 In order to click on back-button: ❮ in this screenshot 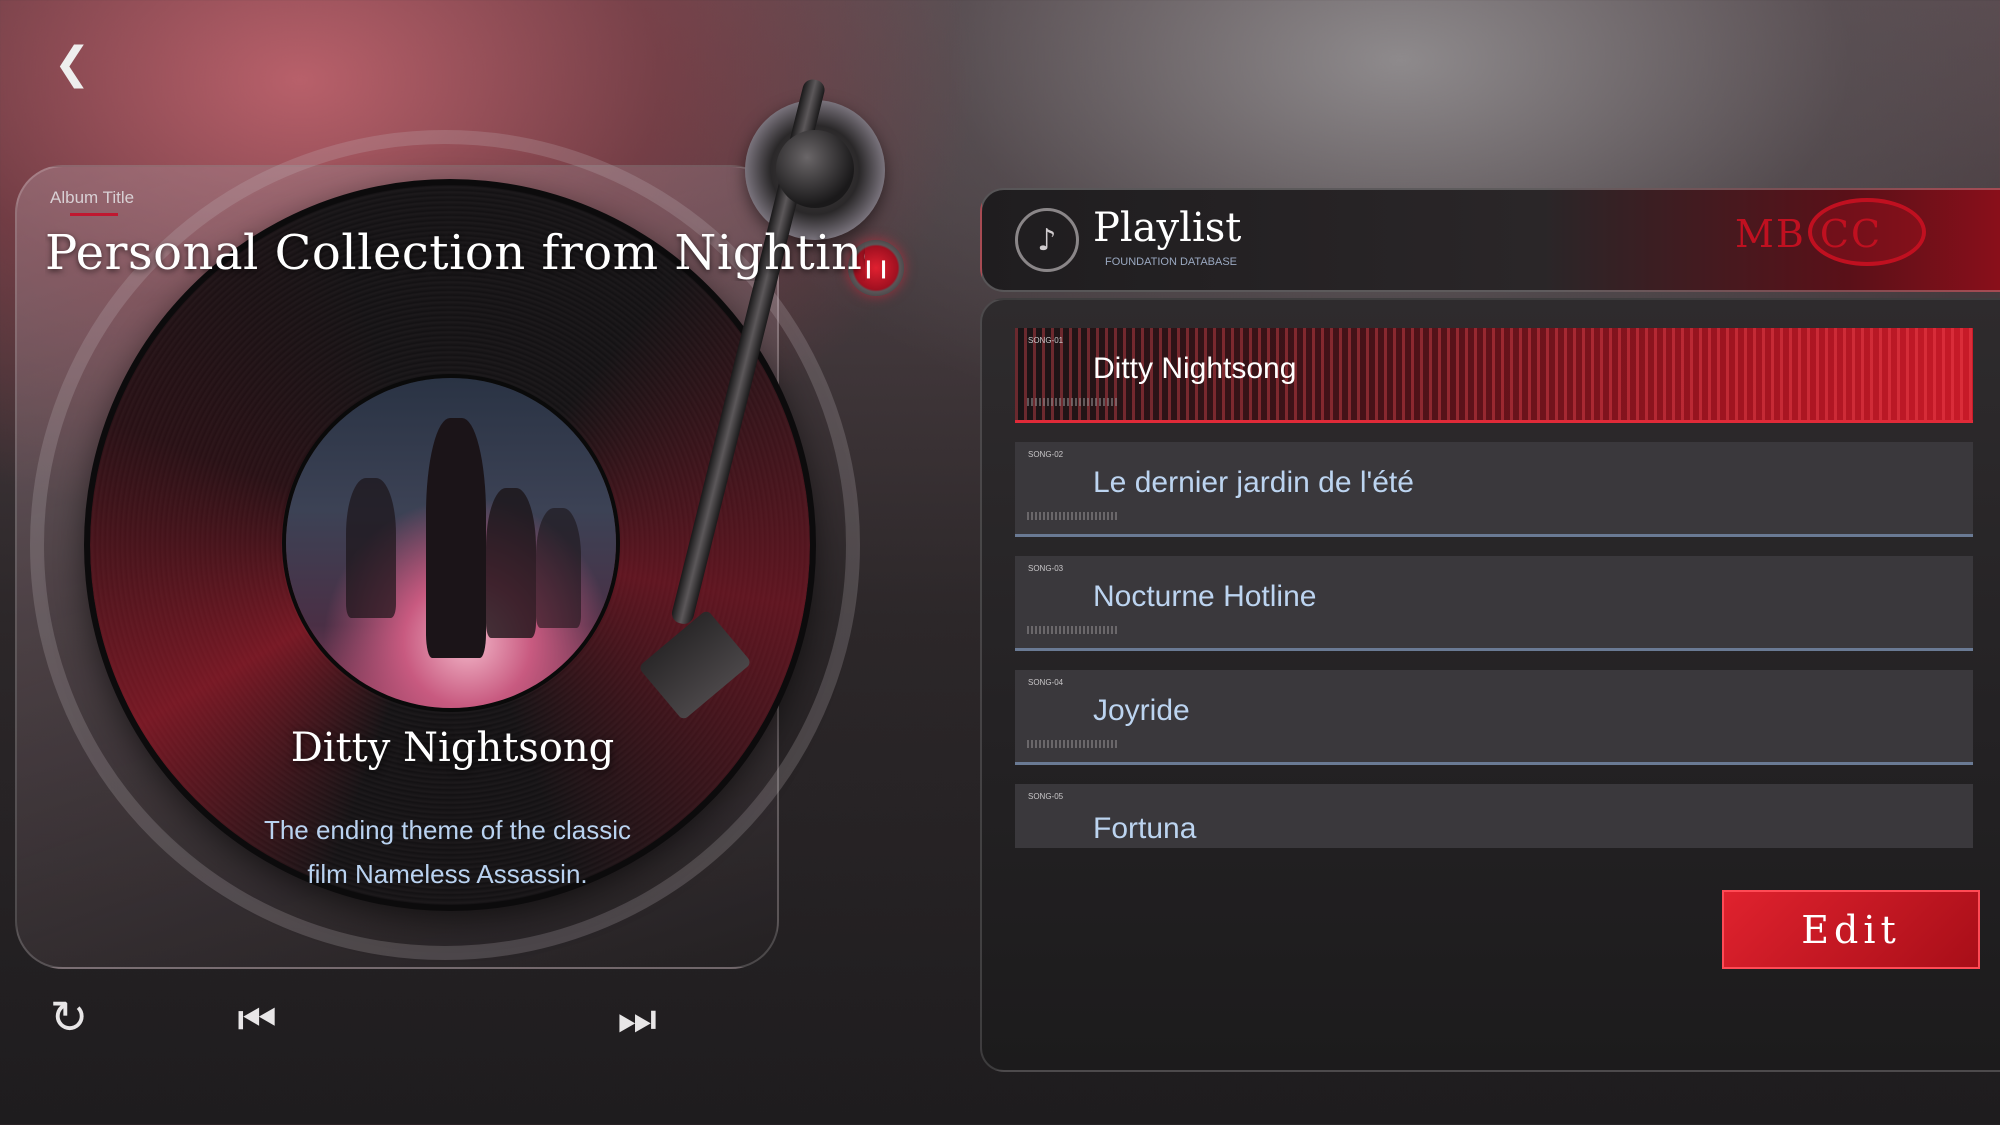, I will do `click(72, 64)`.